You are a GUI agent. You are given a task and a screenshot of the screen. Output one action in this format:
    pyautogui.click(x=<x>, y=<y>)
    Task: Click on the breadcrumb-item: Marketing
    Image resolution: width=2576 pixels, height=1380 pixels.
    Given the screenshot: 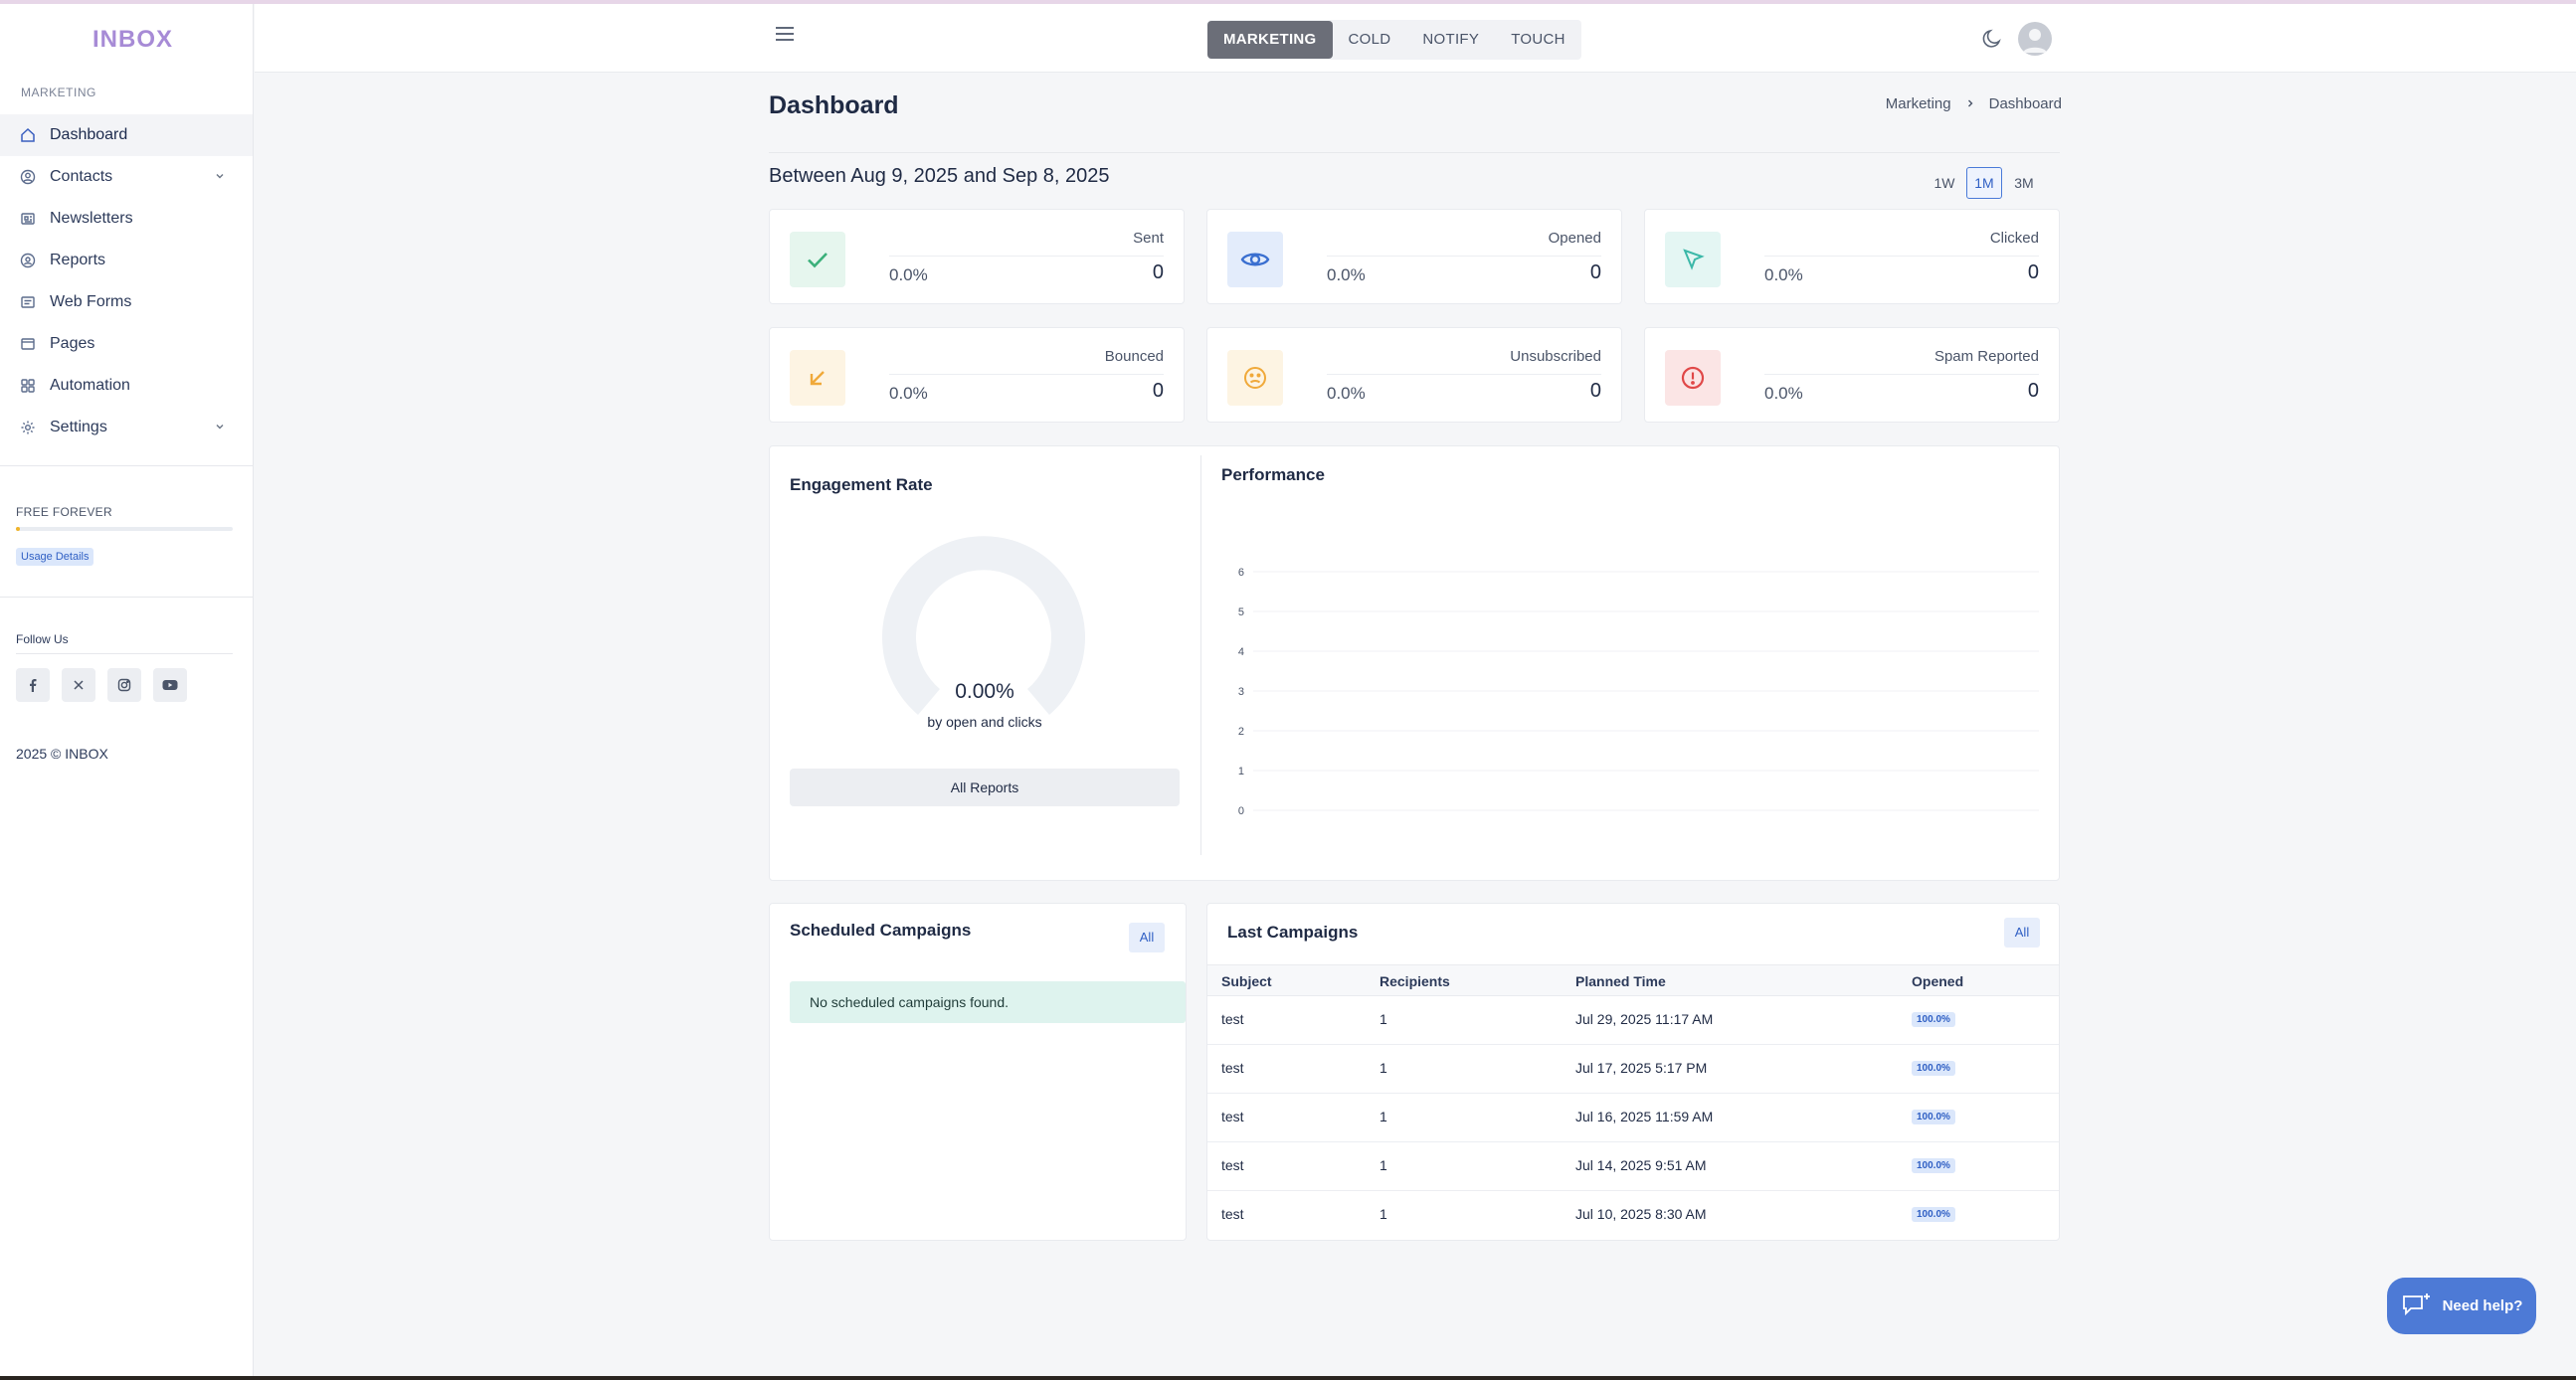 What is the action you would take?
    pyautogui.click(x=1918, y=103)
    